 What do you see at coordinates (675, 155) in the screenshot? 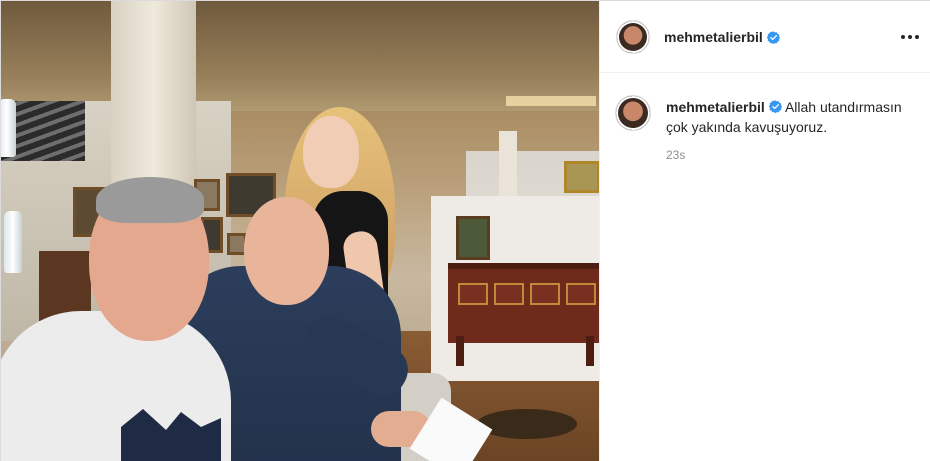
I see `post-timestamp: 23s` at bounding box center [675, 155].